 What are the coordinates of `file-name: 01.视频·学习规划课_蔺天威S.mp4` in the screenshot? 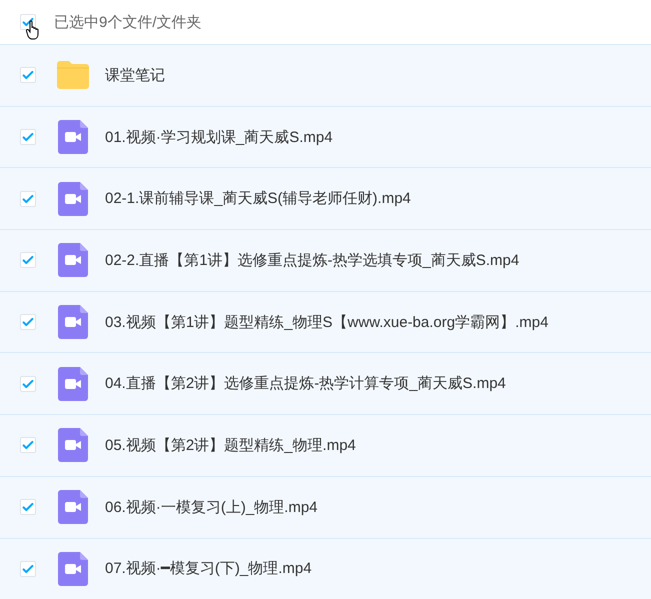 It's located at (219, 137).